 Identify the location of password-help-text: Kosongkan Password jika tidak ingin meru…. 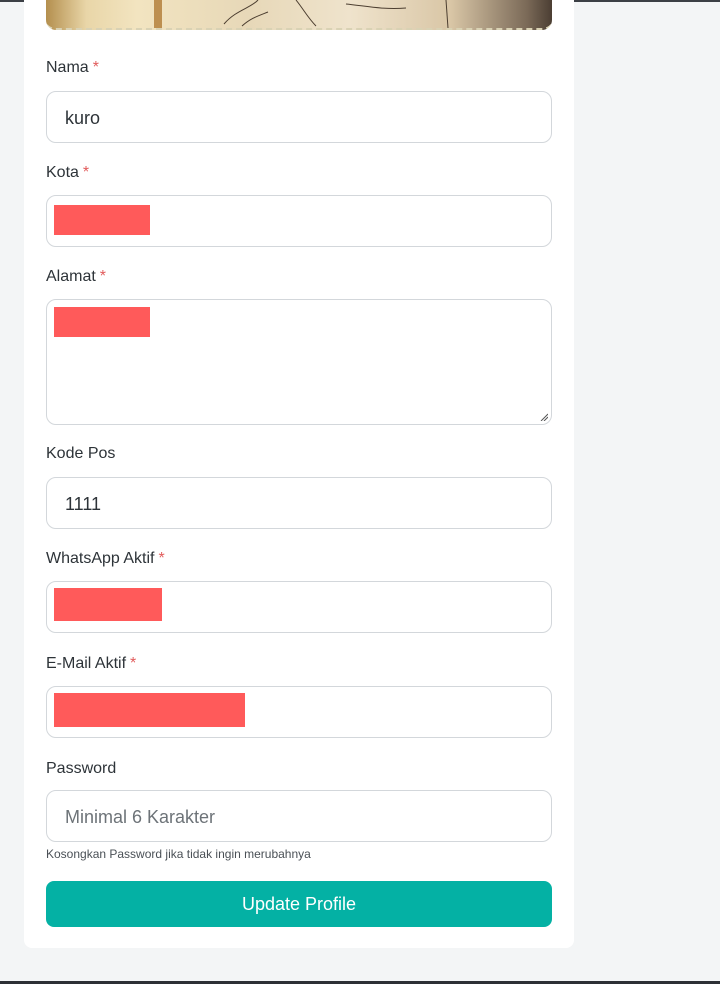
(178, 854).